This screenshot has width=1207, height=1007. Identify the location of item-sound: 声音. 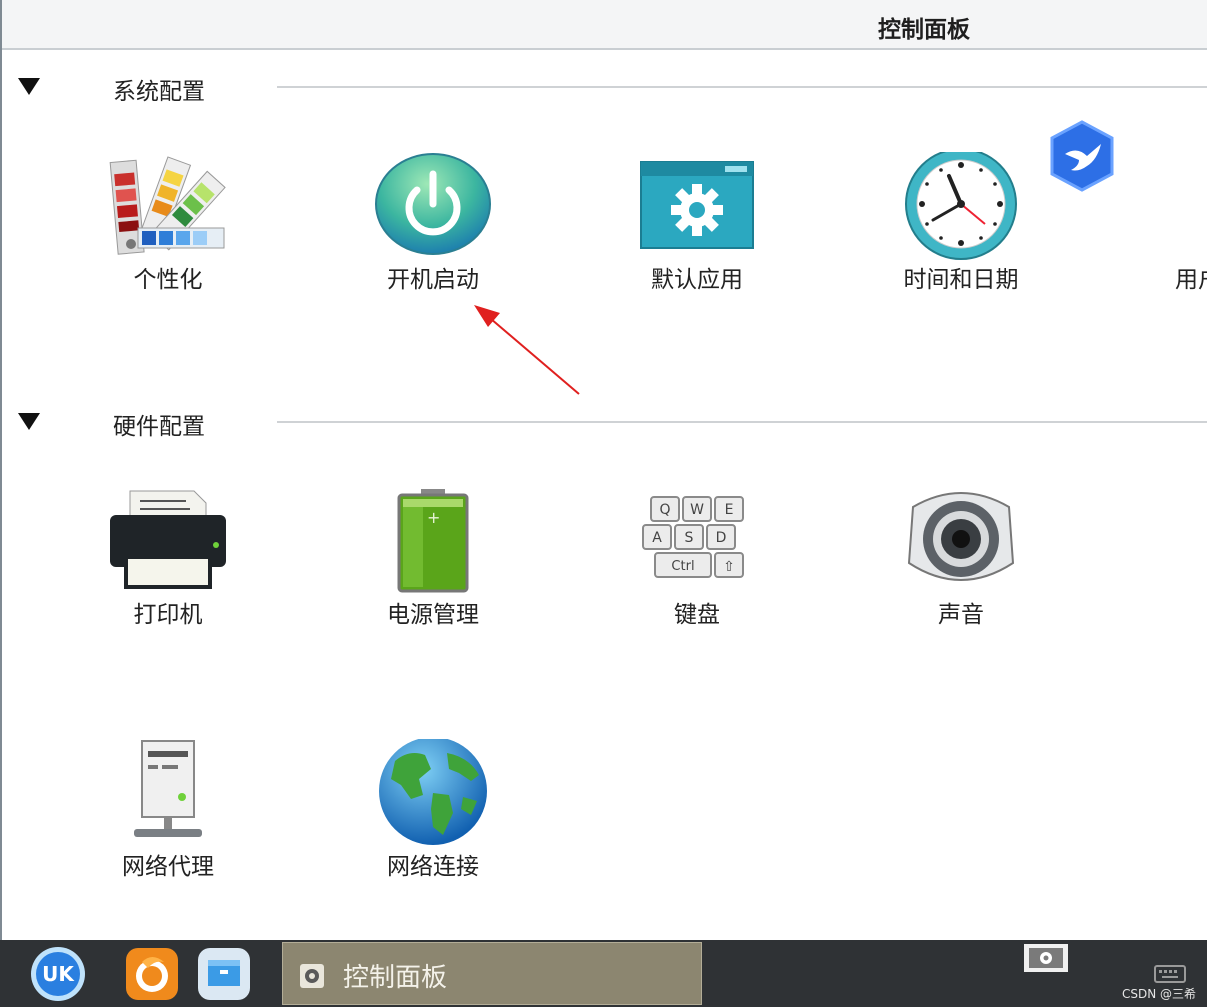
(961, 577).